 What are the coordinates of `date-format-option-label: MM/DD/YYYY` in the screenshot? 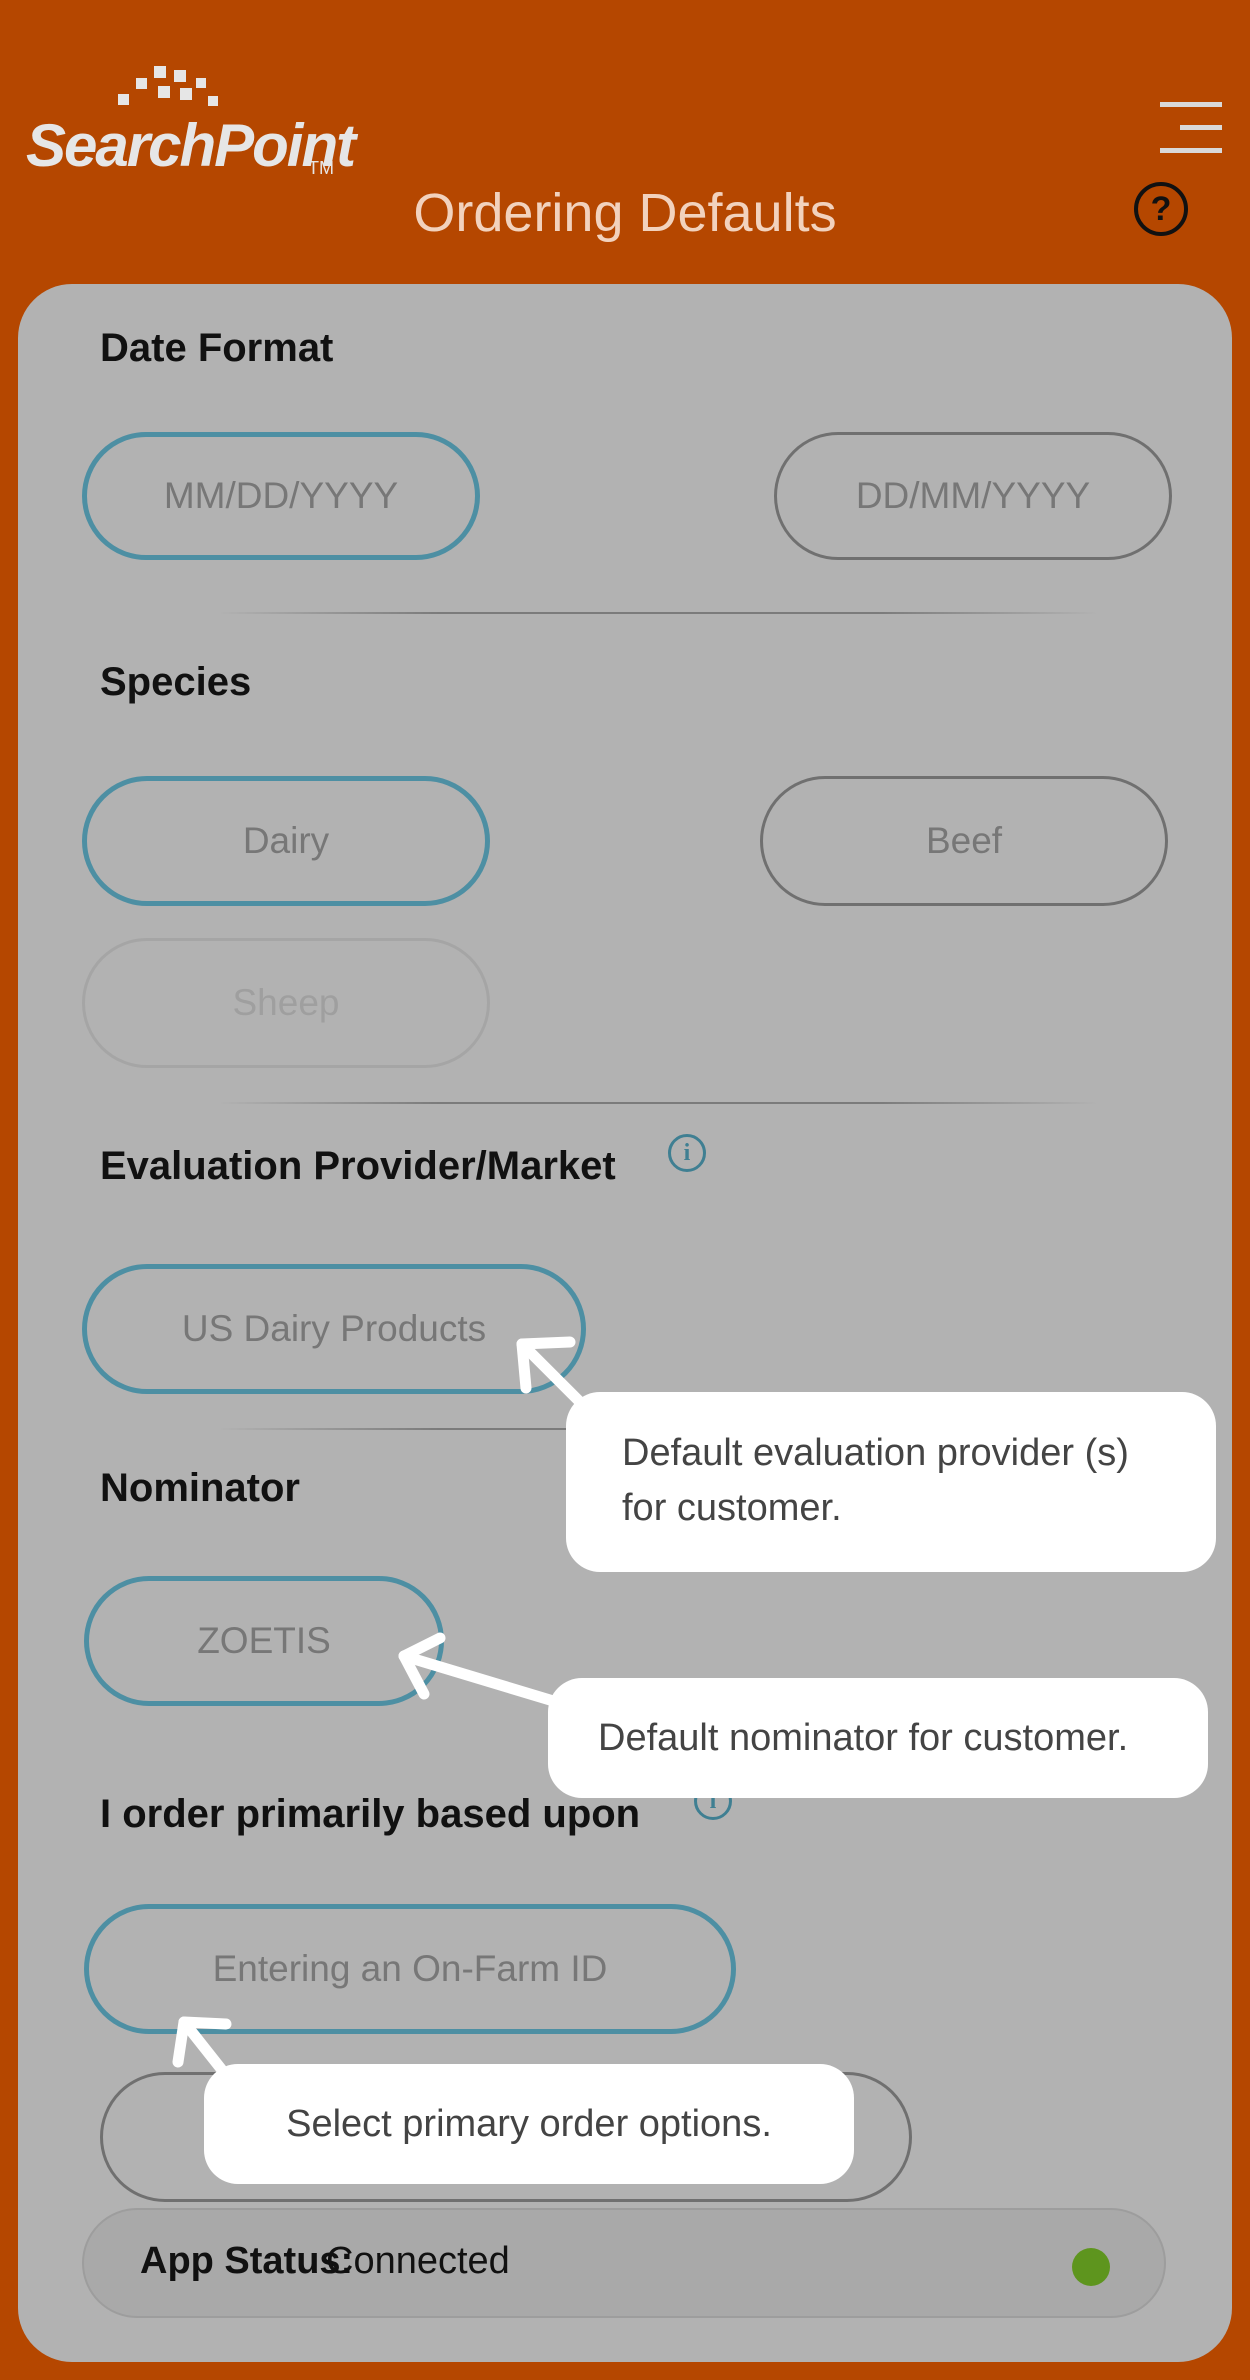 It's located at (281, 495).